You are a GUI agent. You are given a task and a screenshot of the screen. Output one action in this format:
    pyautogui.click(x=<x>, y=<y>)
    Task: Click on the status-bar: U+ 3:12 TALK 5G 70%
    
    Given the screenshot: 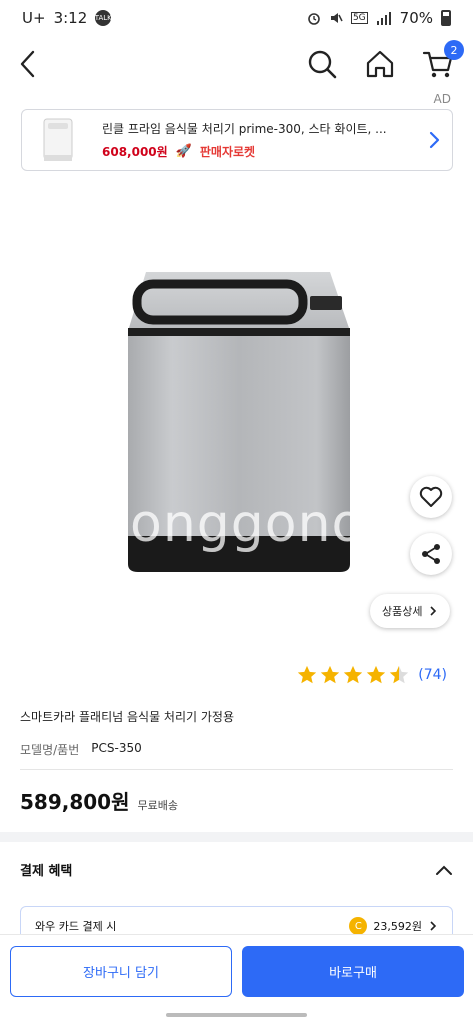 What is the action you would take?
    pyautogui.click(x=236, y=18)
    